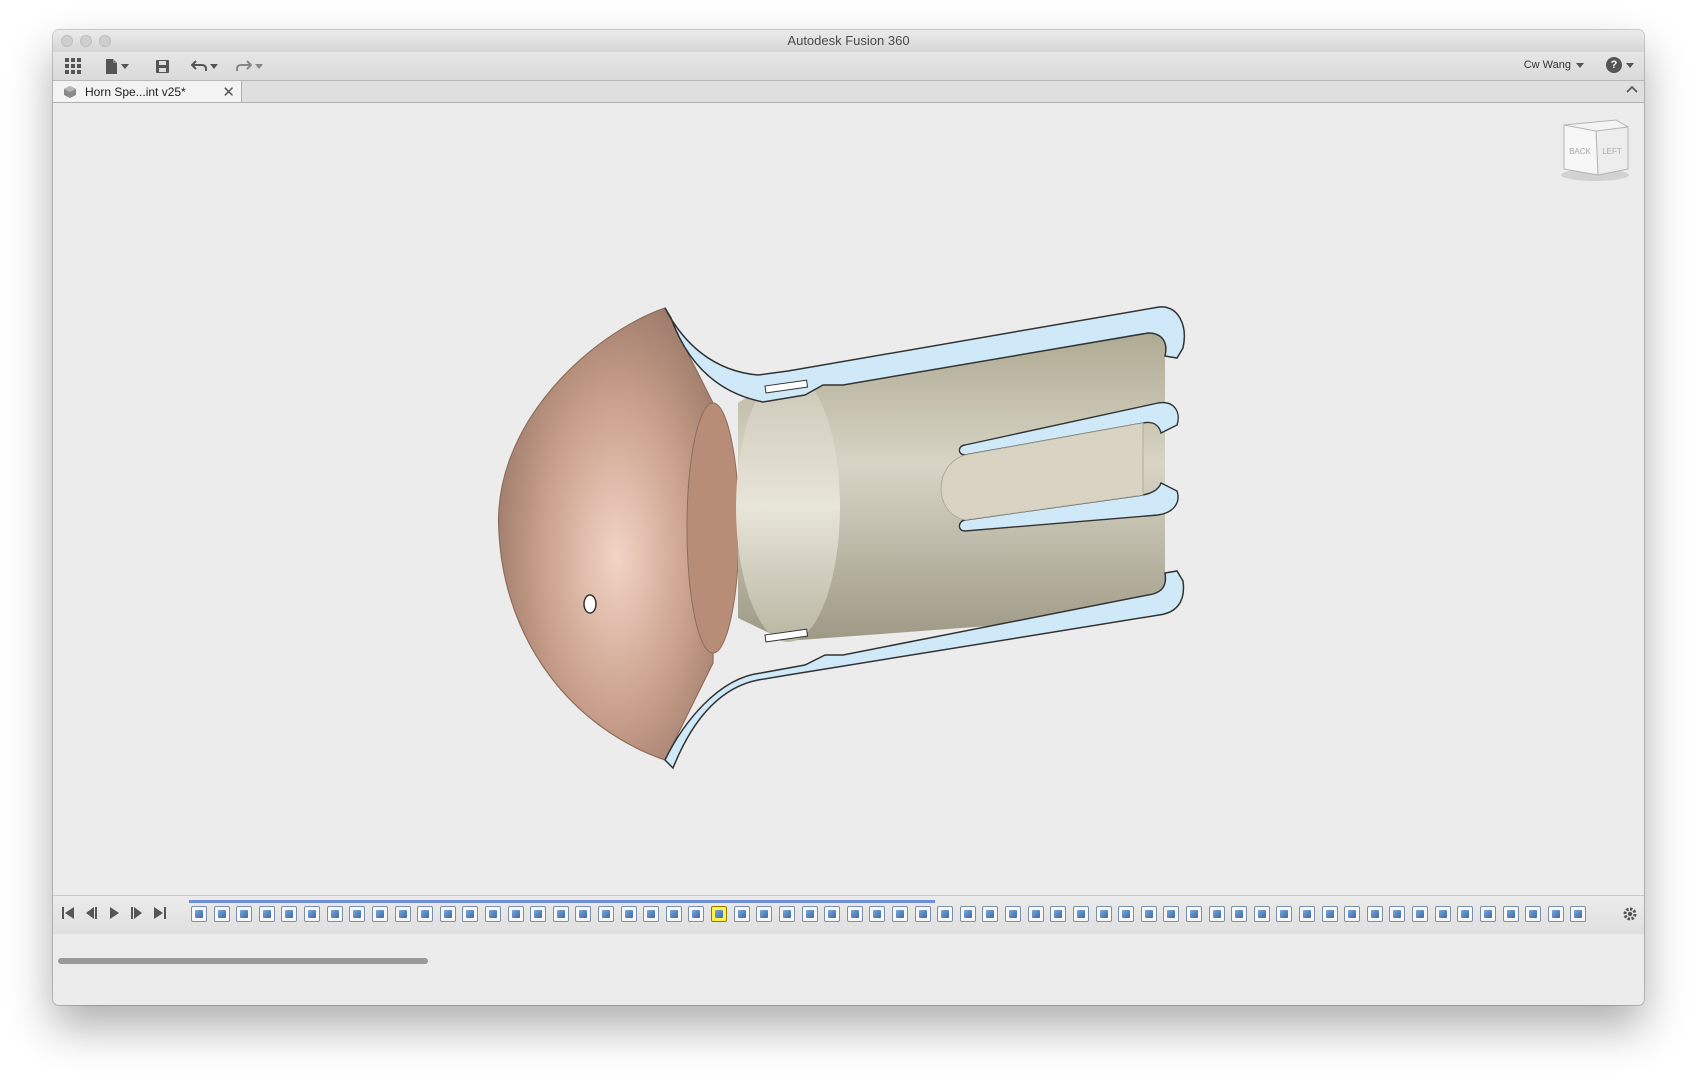 The height and width of the screenshot is (1080, 1697). I want to click on file-icon, so click(111, 66).